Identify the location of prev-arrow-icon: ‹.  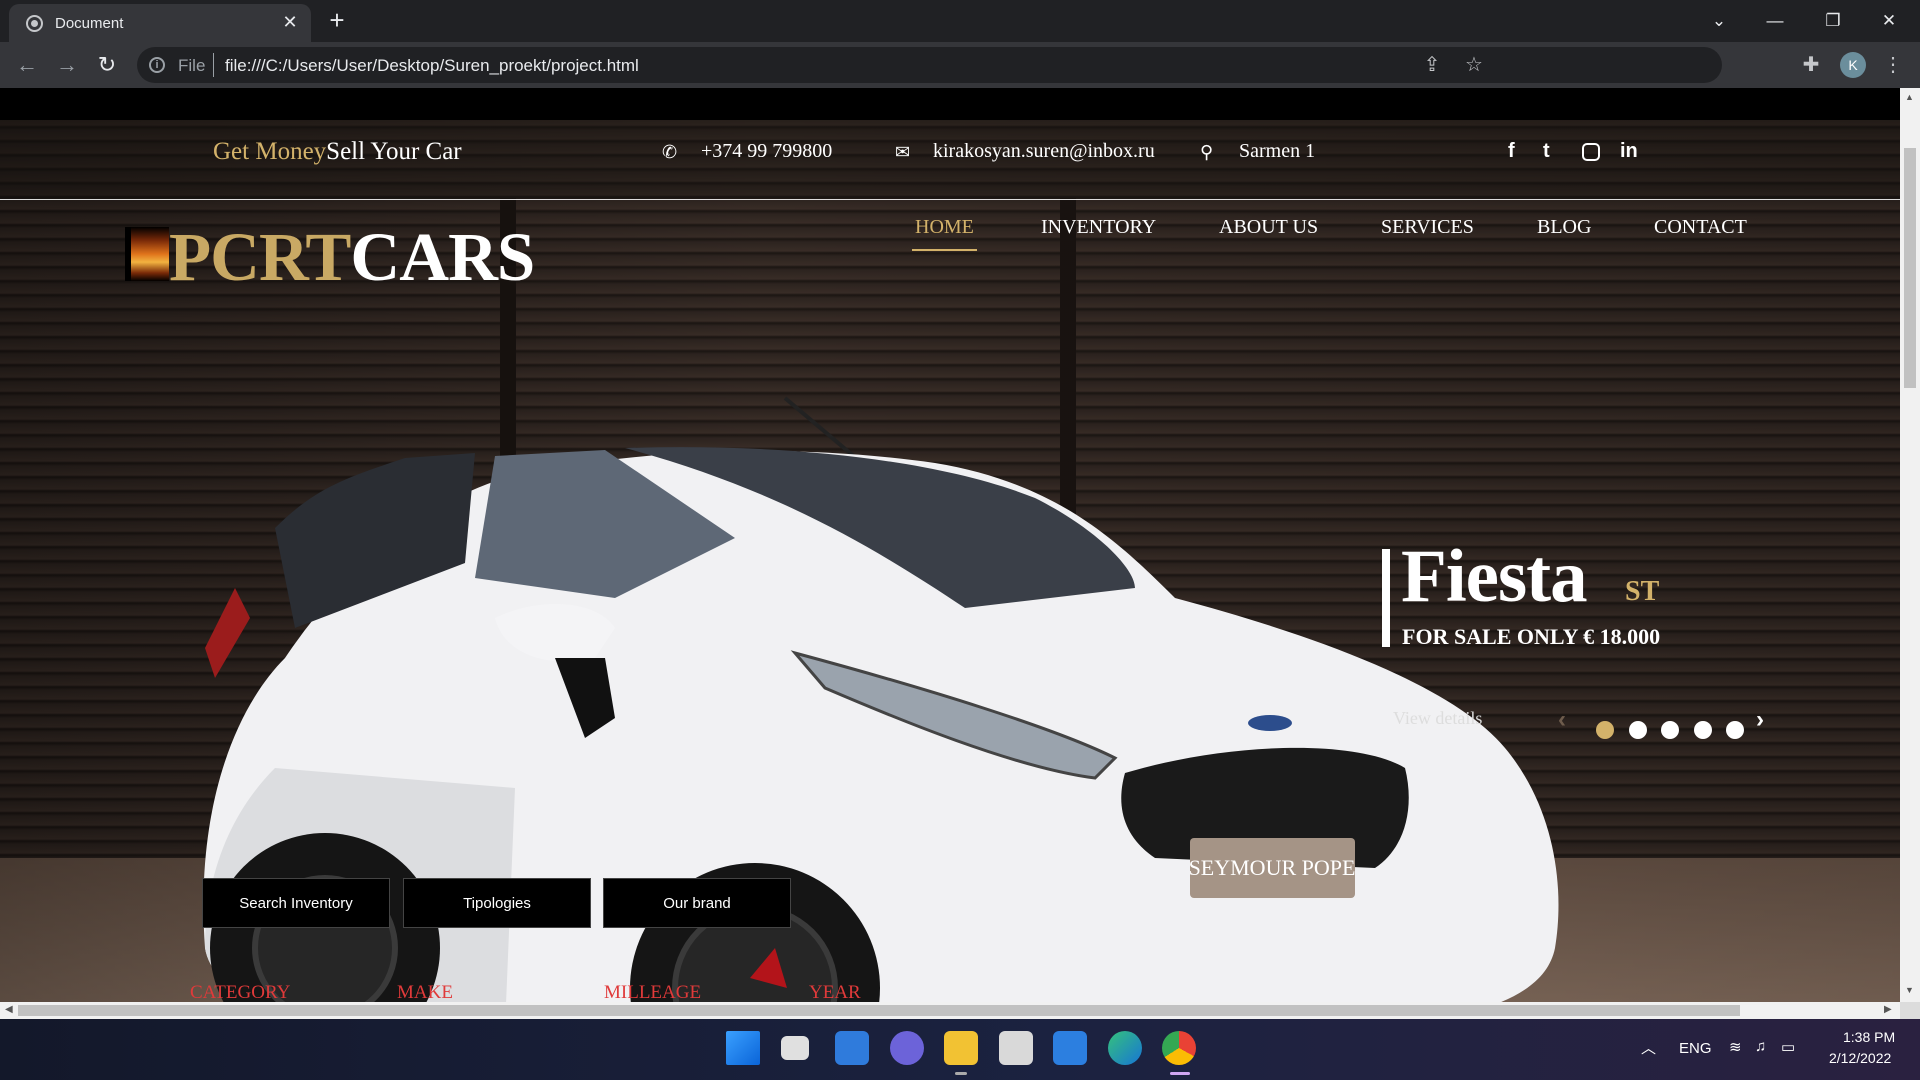
(1562, 720).